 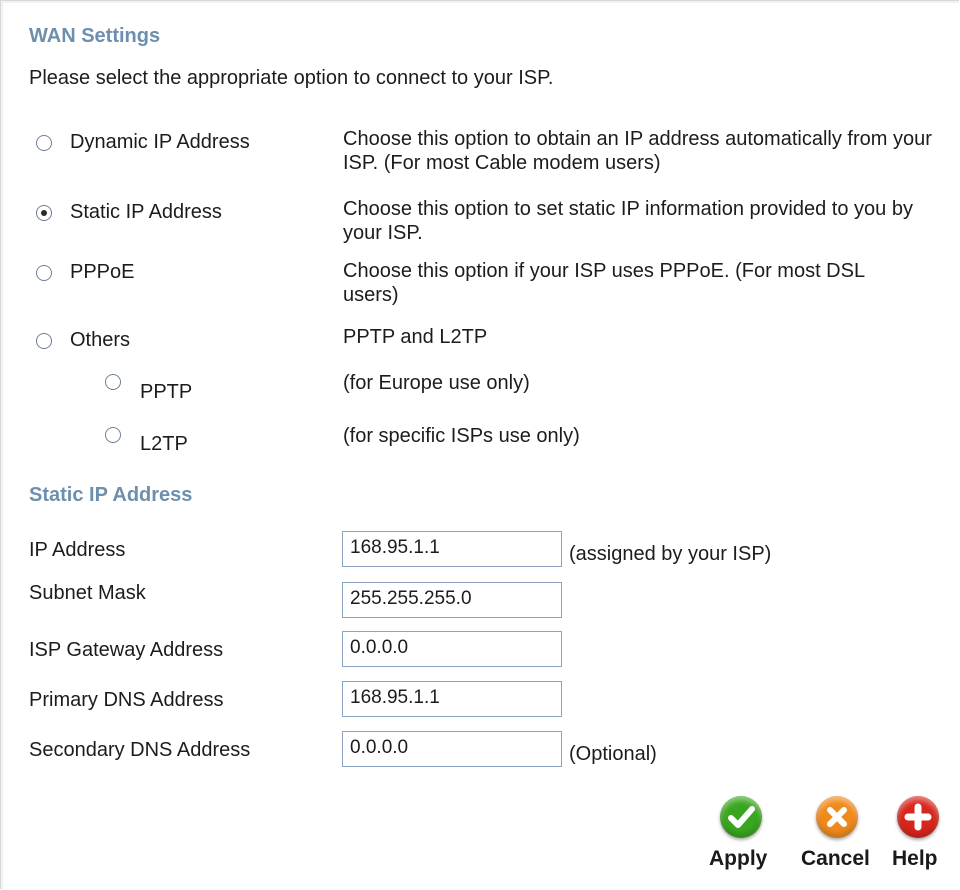 I want to click on option-desc-others: PPTP and L2TP, so click(x=415, y=337).